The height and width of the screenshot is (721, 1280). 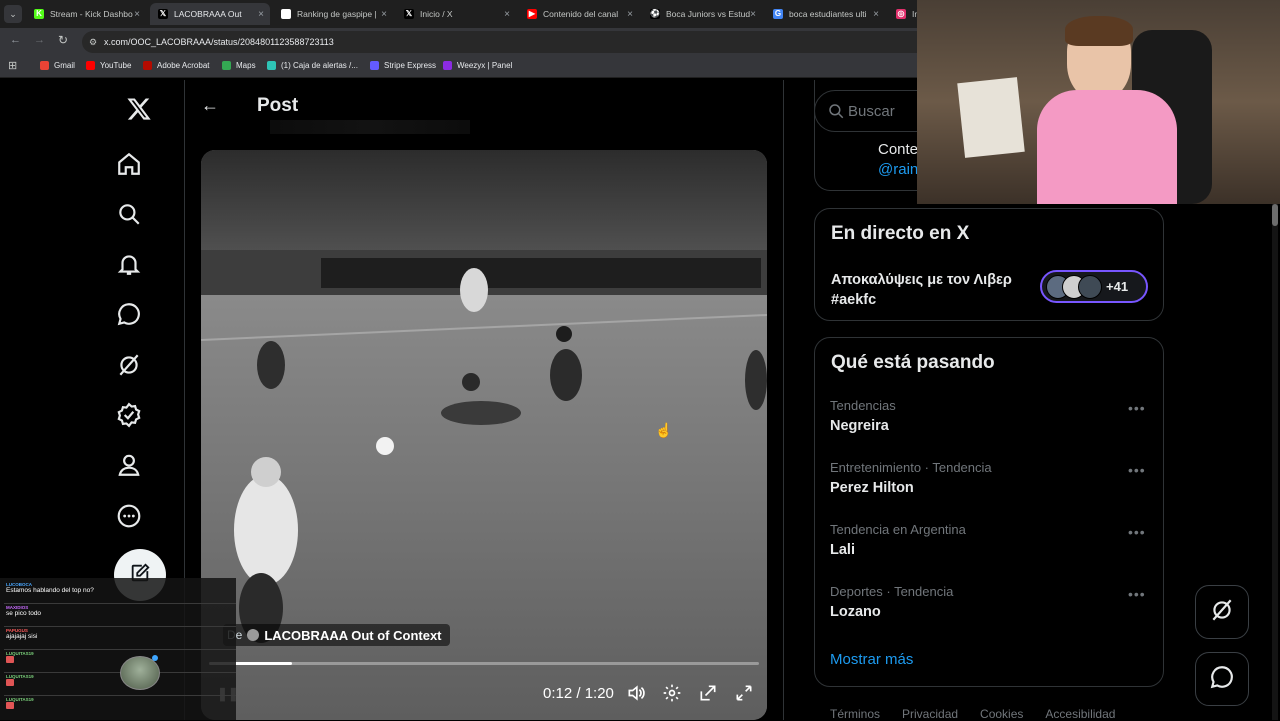 I want to click on profile-icon, so click(x=129, y=465).